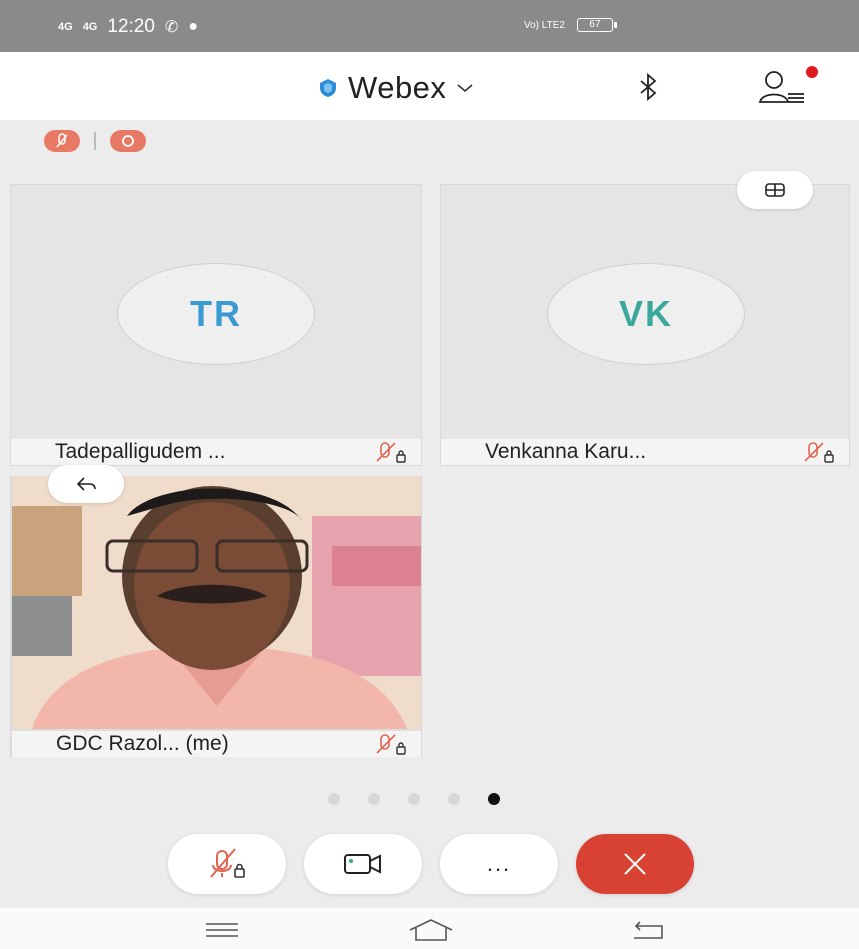 Image resolution: width=859 pixels, height=949 pixels. I want to click on signal-indicator-2: 4G, so click(90, 27).